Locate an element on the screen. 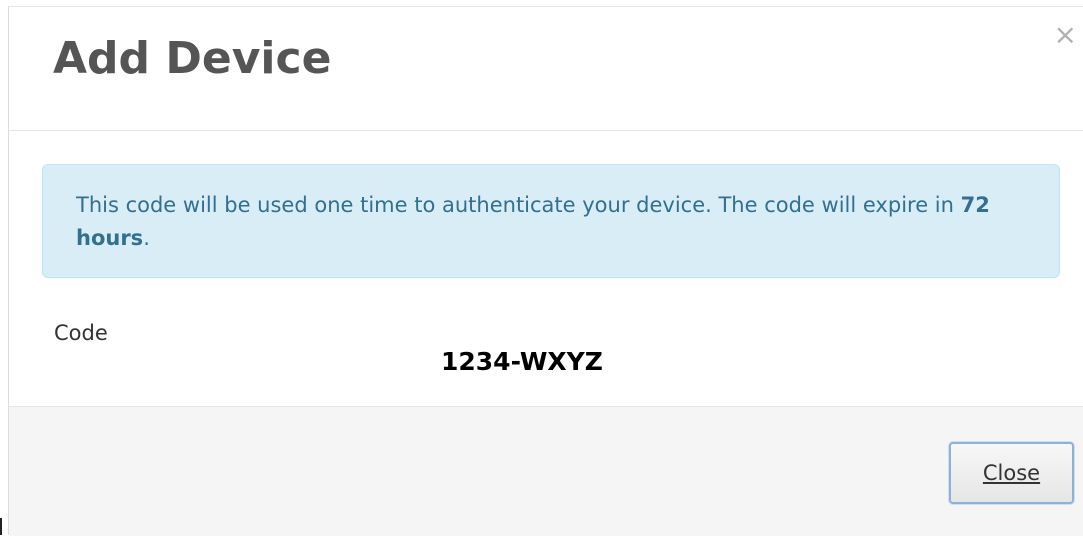 This screenshot has width=1083, height=536. window-edge-mark is located at coordinates (1, 526).